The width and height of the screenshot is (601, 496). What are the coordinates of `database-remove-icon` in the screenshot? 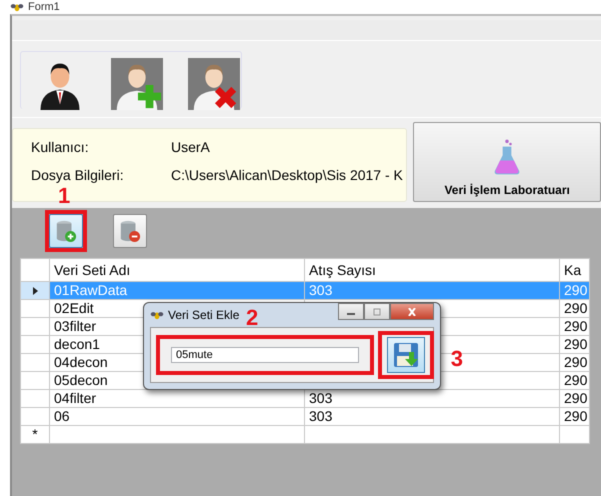 It's located at (130, 231).